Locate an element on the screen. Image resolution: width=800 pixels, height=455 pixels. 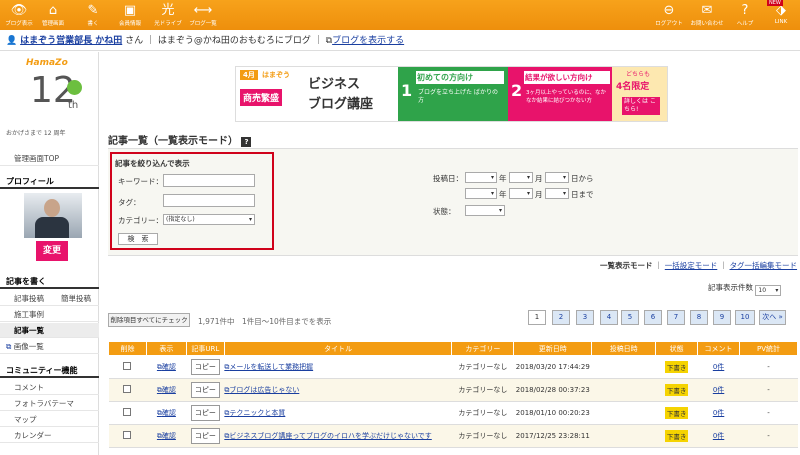
mode-bulk-link: 一括設定モード is located at coordinates (691, 265).